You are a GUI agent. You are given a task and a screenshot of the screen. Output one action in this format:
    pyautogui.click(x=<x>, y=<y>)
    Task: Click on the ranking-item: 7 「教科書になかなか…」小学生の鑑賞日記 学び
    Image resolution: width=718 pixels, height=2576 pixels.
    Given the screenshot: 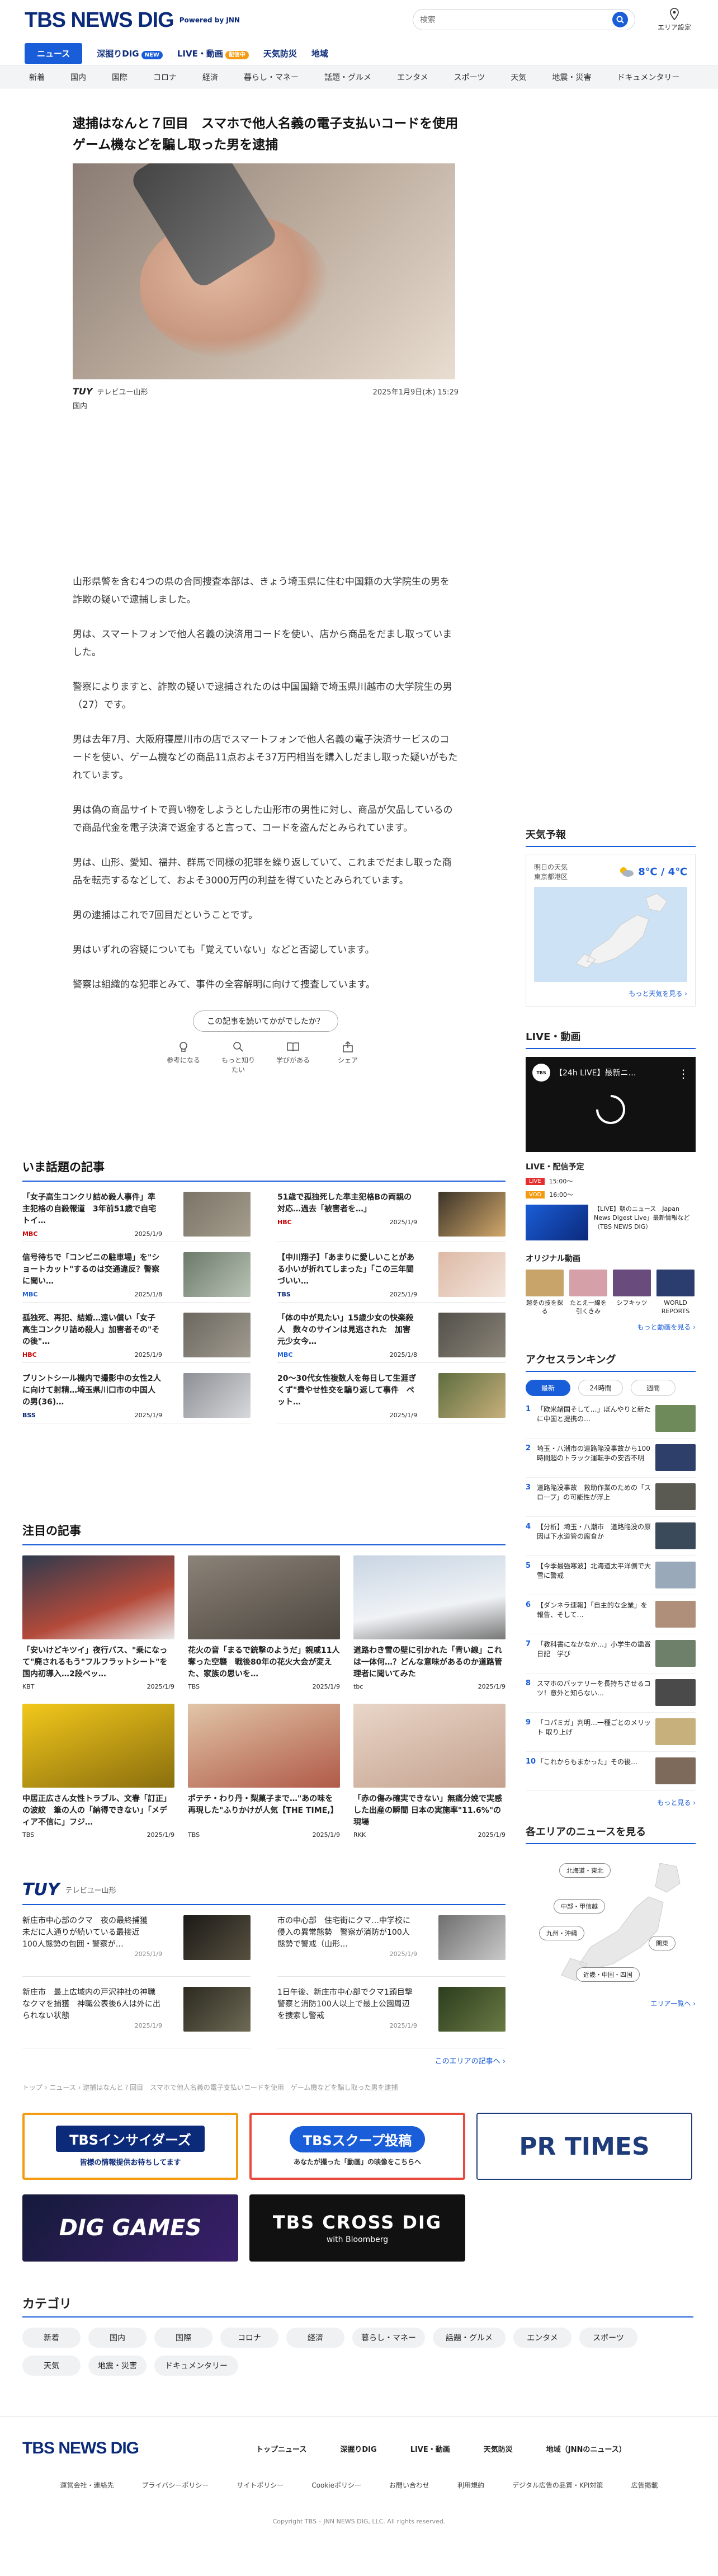 What is the action you would take?
    pyautogui.click(x=611, y=1654)
    